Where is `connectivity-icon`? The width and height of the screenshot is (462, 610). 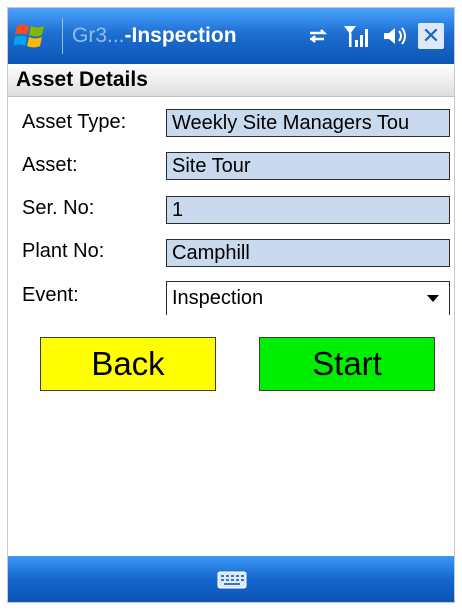
connectivity-icon is located at coordinates (318, 36).